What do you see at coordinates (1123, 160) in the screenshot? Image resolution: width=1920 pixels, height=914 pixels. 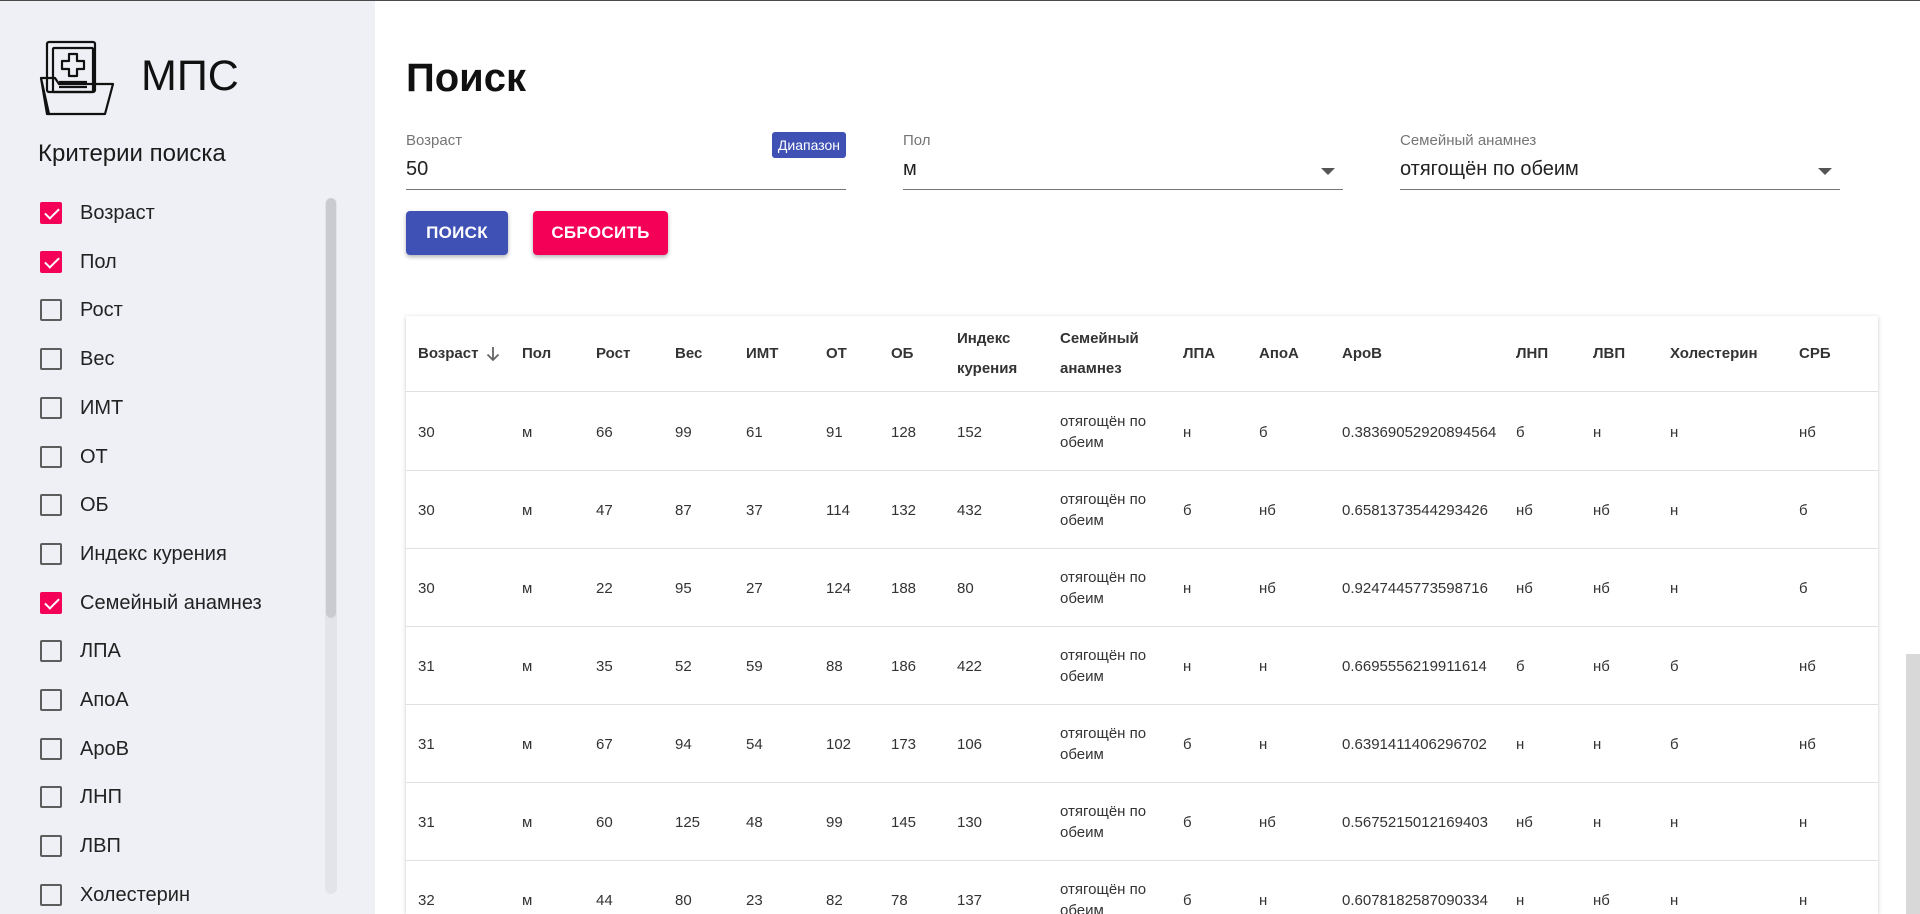 I see `sex-select: Пол м` at bounding box center [1123, 160].